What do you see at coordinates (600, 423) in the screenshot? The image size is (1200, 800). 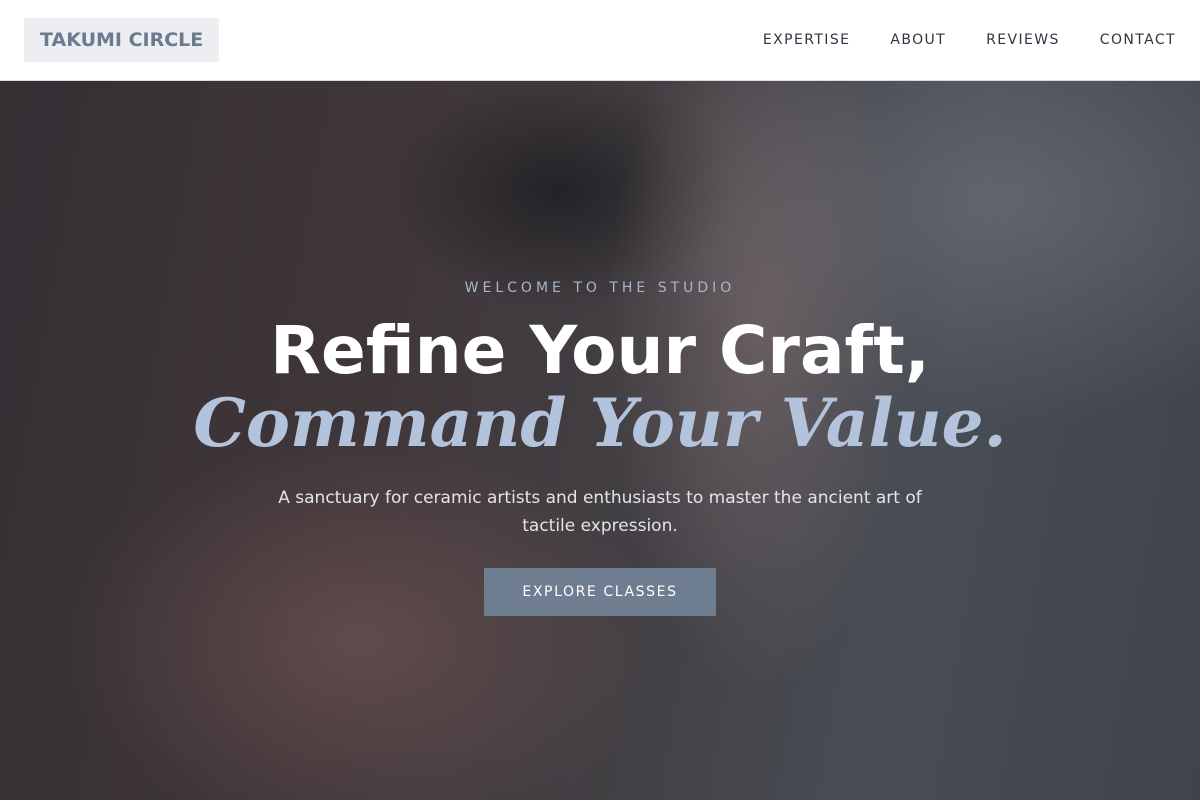 I see `hero-headline-line2: Command Your Value.` at bounding box center [600, 423].